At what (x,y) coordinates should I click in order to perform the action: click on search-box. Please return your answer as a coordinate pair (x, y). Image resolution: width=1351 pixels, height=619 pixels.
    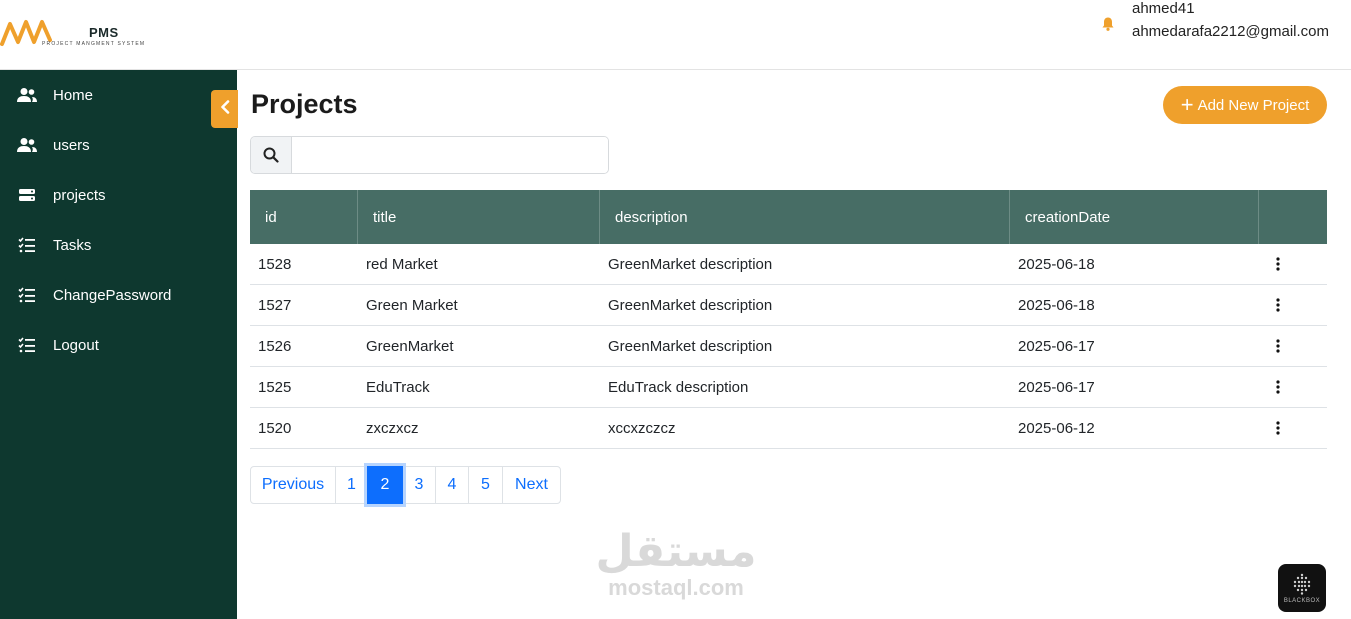
    Looking at the image, I should click on (429, 155).